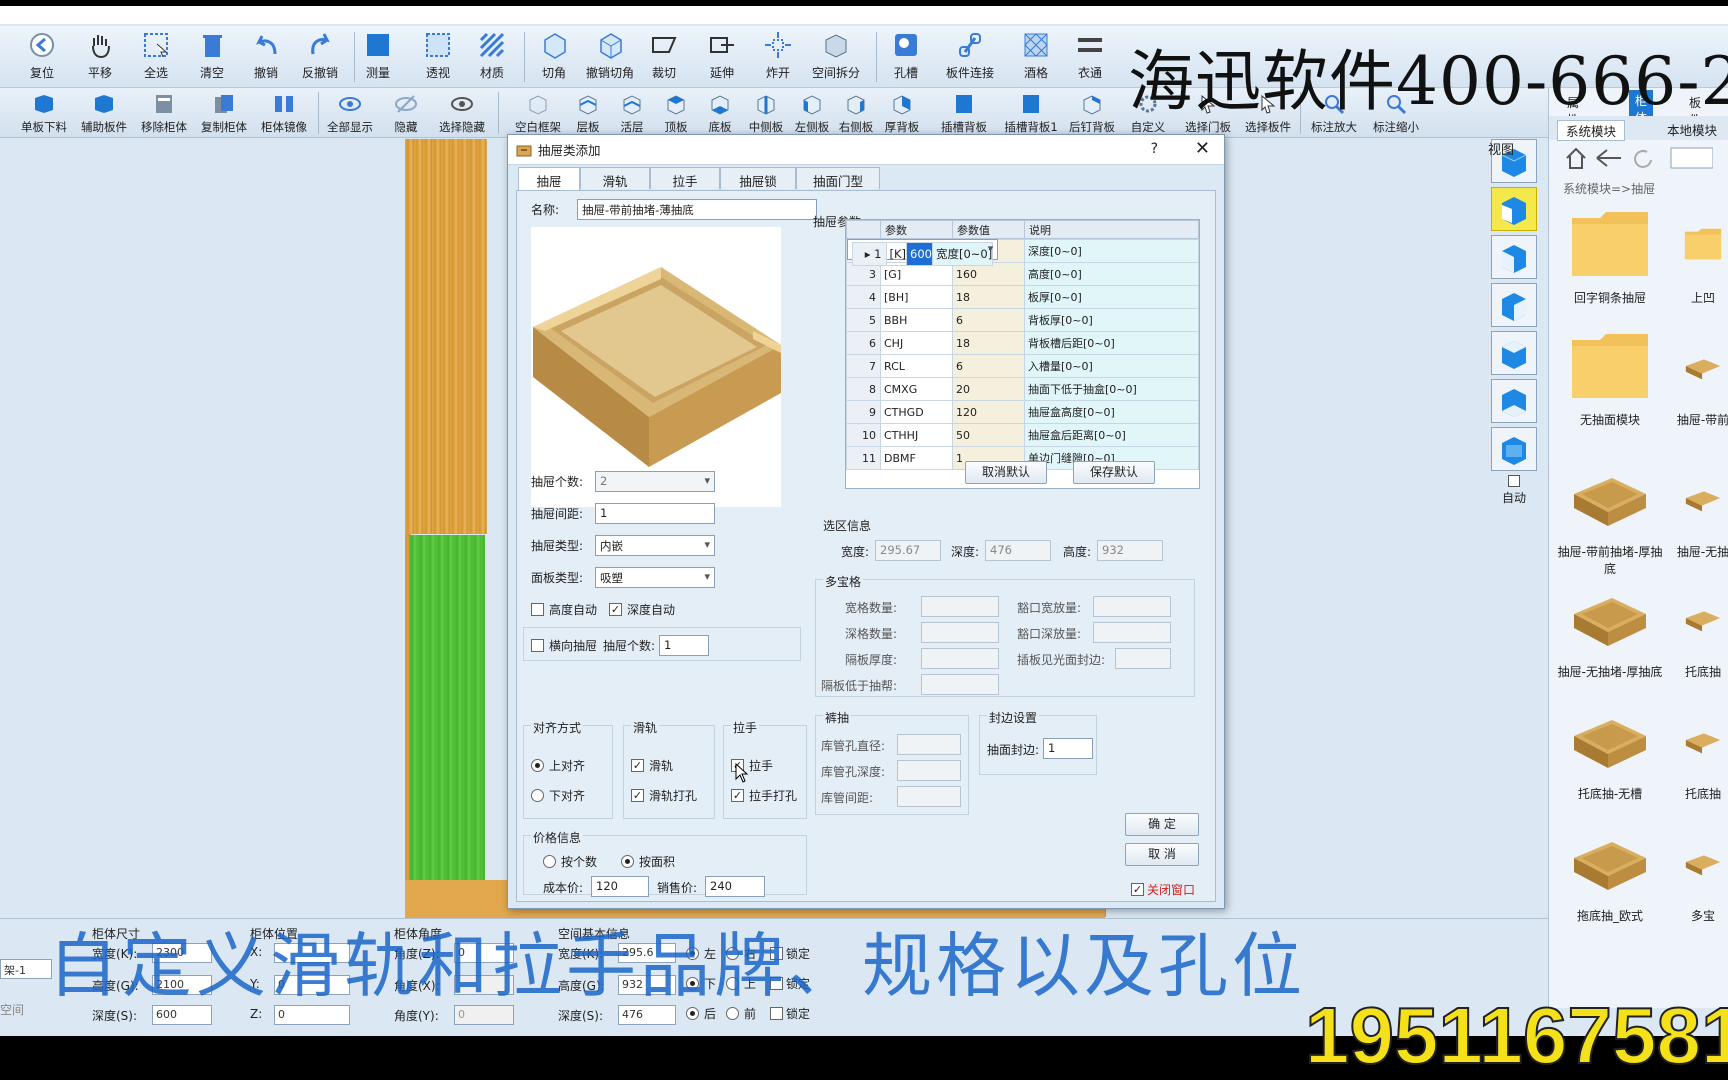 The height and width of the screenshot is (1080, 1728). What do you see at coordinates (1022, 435) in the screenshot?
I see `table-row: 10 CTHHJ 50 抽屉盒后距离[0~0]` at bounding box center [1022, 435].